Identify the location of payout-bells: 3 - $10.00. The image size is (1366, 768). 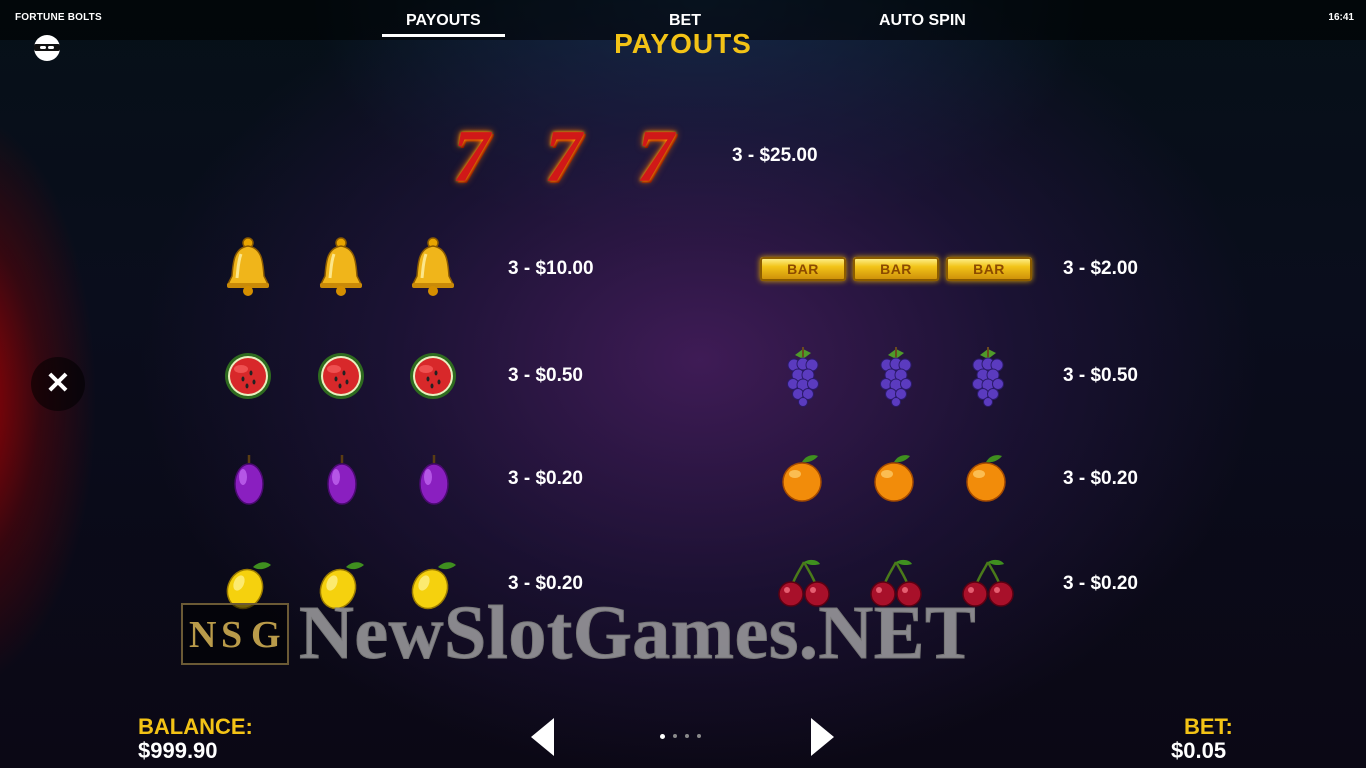
(551, 268).